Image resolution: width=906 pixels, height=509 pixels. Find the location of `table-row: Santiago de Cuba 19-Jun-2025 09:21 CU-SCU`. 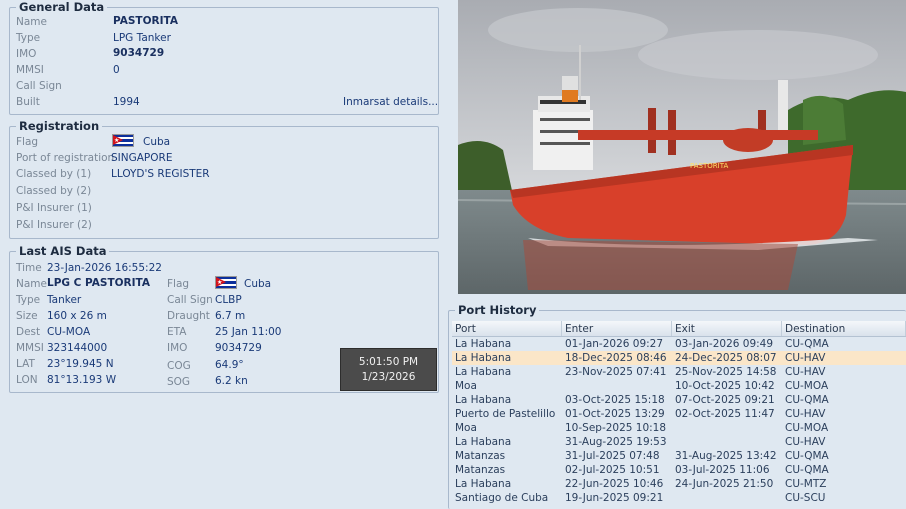

table-row: Santiago de Cuba 19-Jun-2025 09:21 CU-SCU is located at coordinates (679, 498).